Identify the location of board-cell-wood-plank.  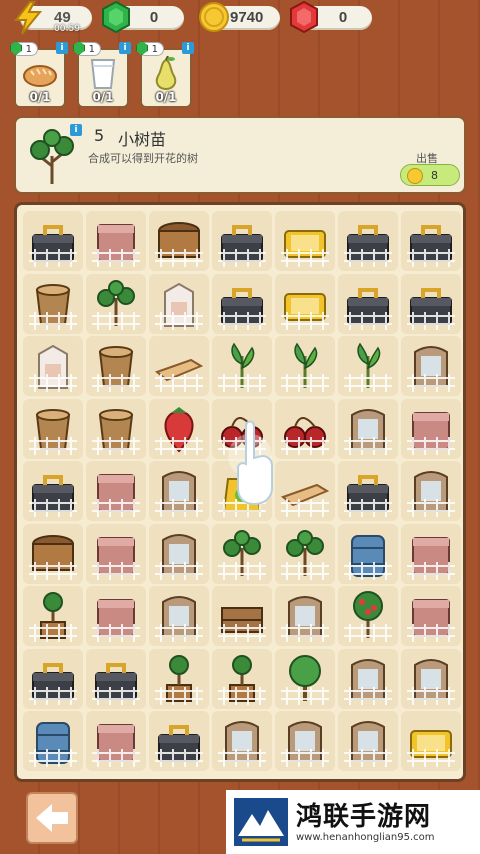
(179, 366).